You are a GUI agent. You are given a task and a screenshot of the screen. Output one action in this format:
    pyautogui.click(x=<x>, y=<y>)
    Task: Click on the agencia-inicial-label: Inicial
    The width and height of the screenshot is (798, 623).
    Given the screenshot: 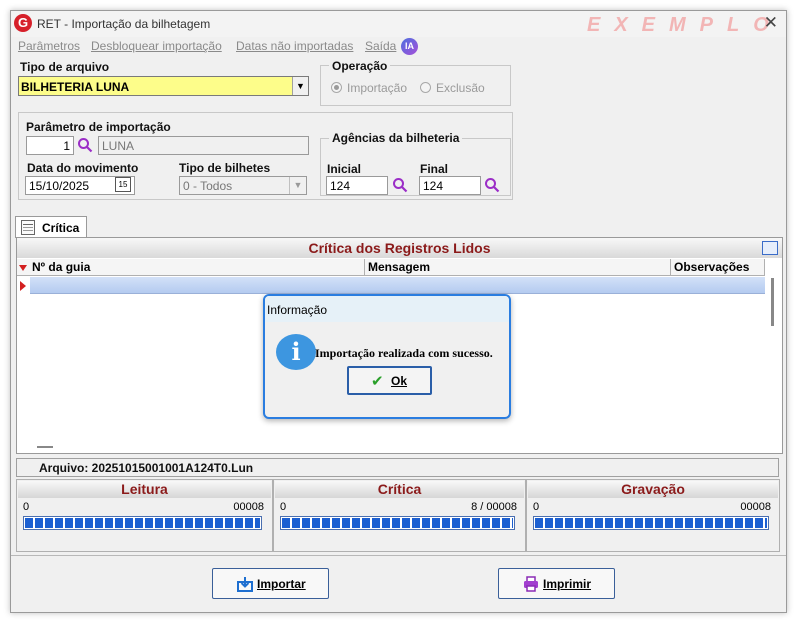 What is the action you would take?
    pyautogui.click(x=344, y=169)
    